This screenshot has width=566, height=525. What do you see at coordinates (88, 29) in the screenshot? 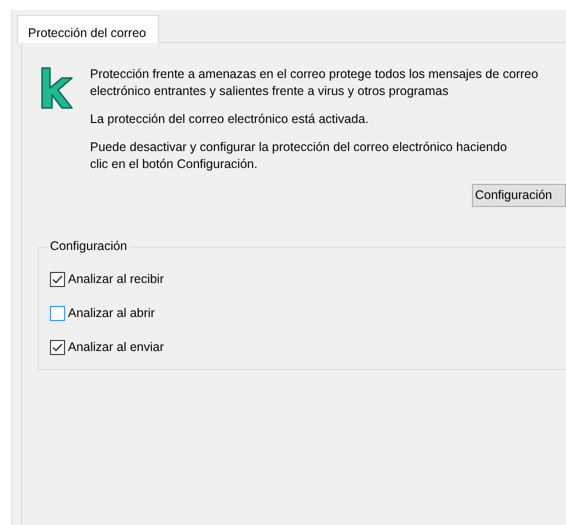
I see `tab: Protección del correo` at bounding box center [88, 29].